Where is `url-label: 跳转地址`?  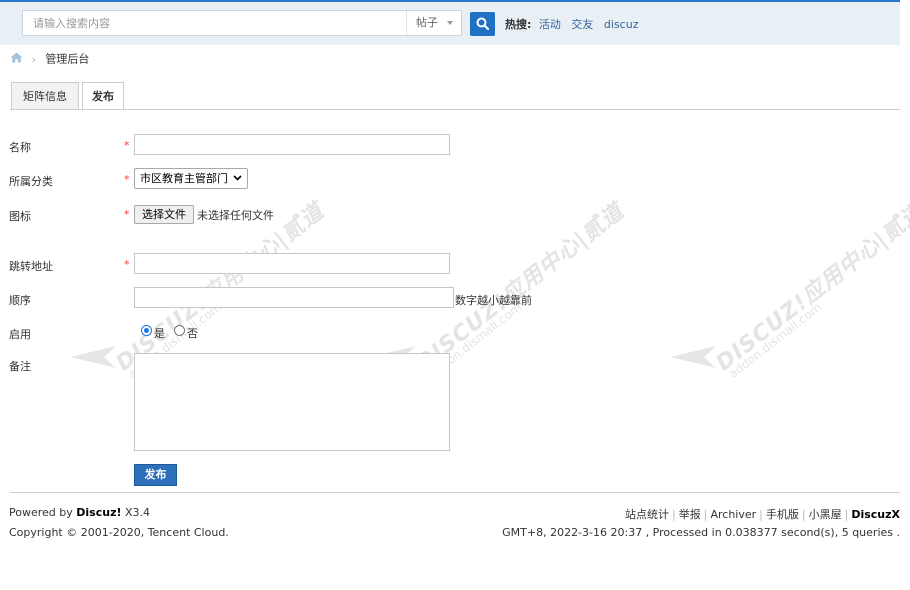
url-label: 跳转地址 is located at coordinates (31, 266).